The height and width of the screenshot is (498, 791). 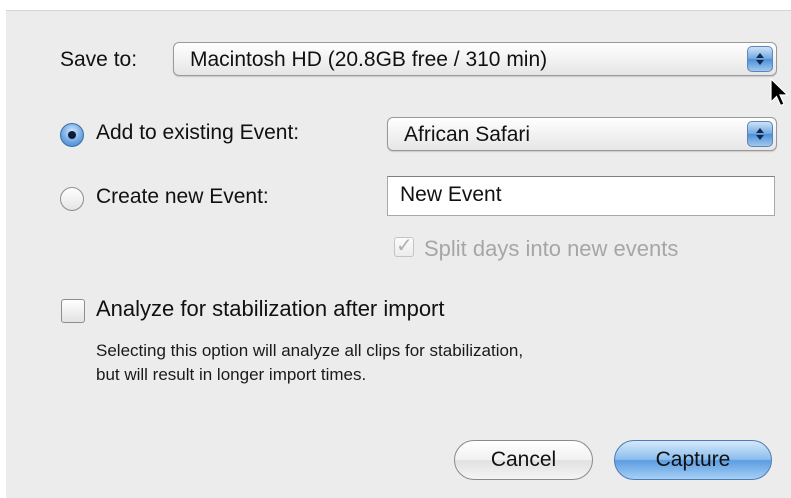 What do you see at coordinates (72, 199) in the screenshot?
I see `create-new-event-radio` at bounding box center [72, 199].